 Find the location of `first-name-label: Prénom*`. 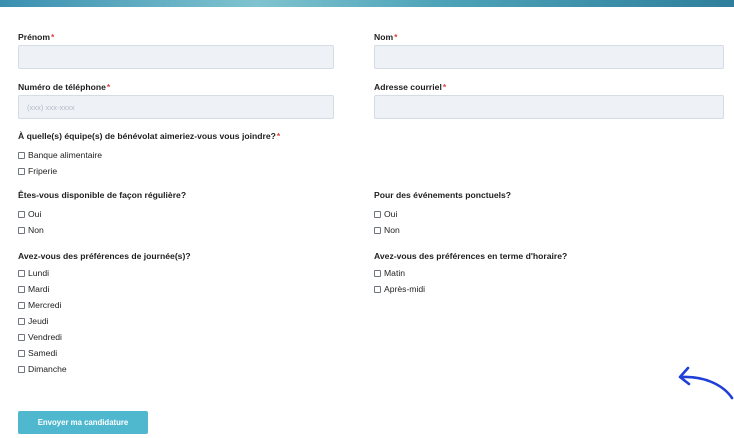

first-name-label: Prénom* is located at coordinates (36, 37).